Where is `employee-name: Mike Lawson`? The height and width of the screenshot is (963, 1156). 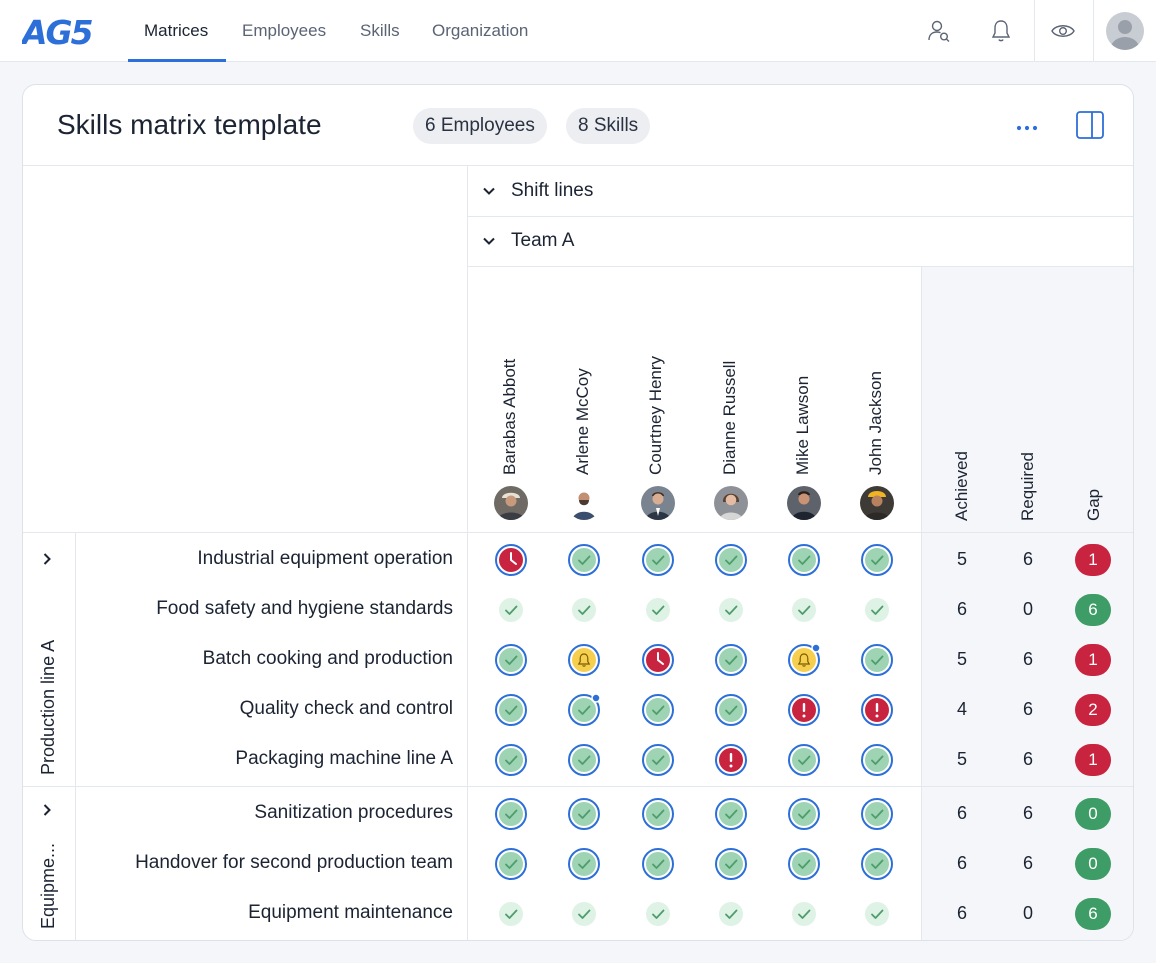
employee-name: Mike Lawson is located at coordinates (803, 425).